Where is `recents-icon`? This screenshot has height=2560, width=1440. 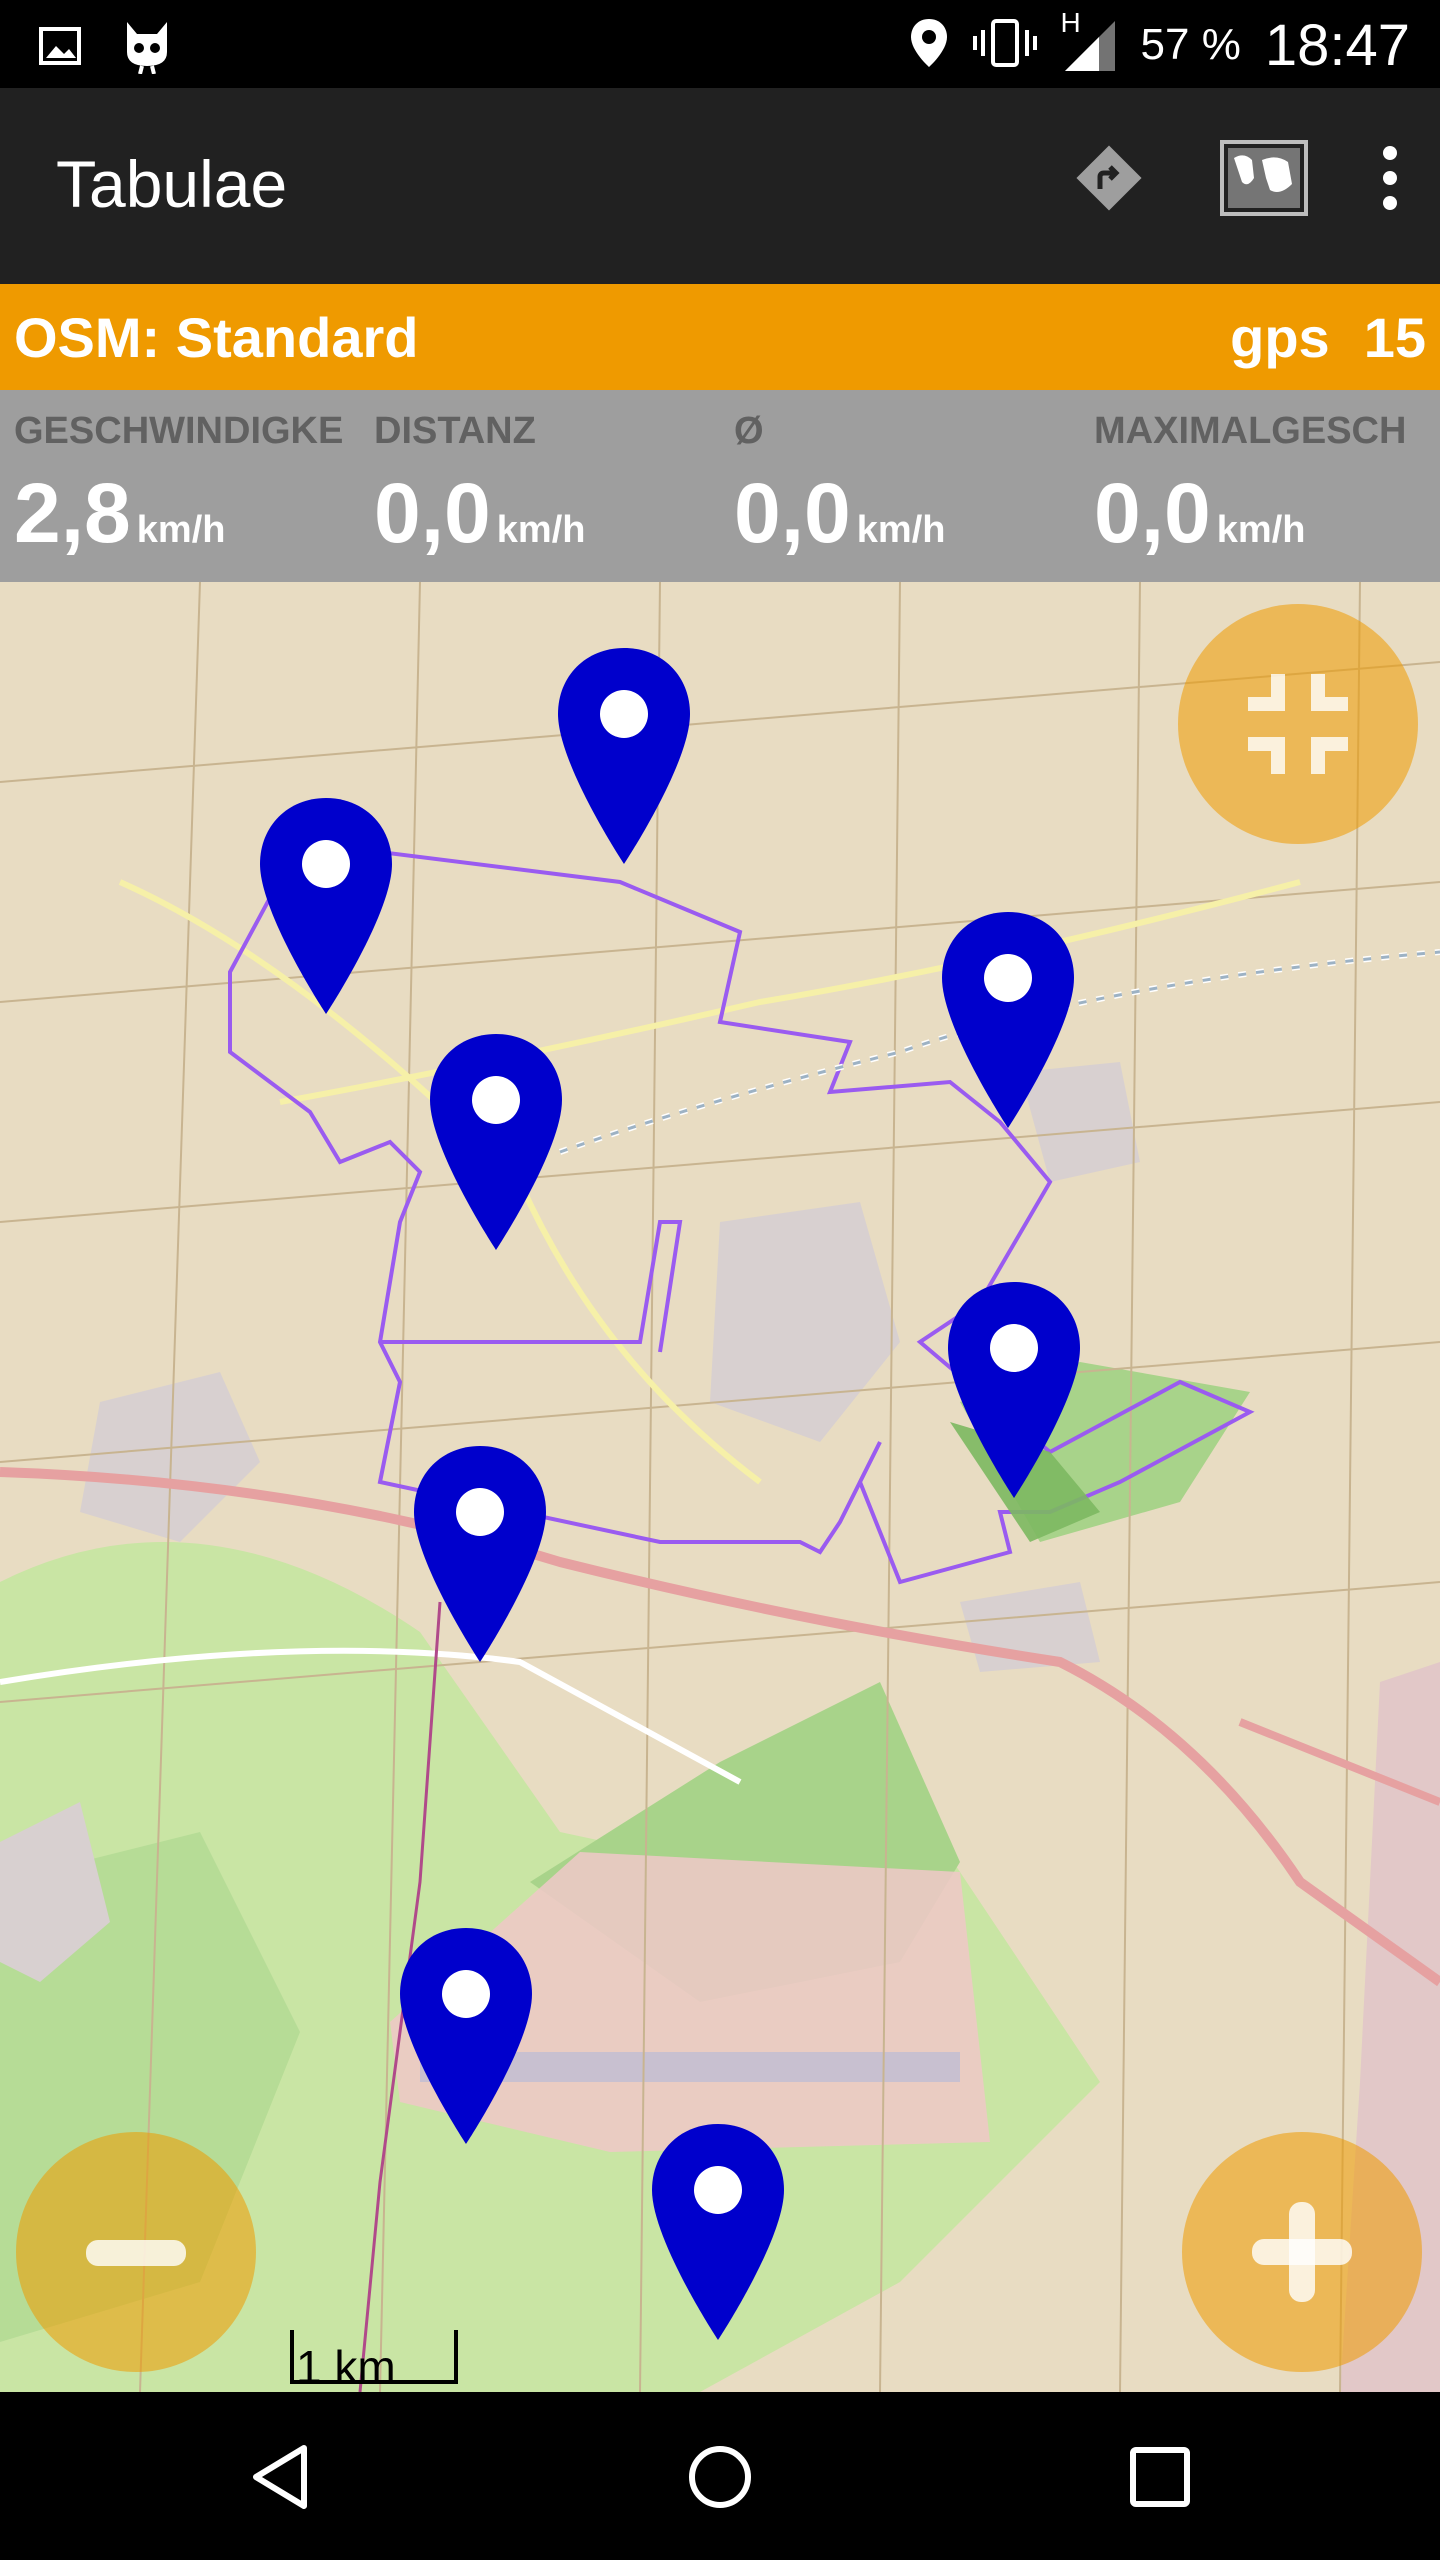 recents-icon is located at coordinates (1160, 2477).